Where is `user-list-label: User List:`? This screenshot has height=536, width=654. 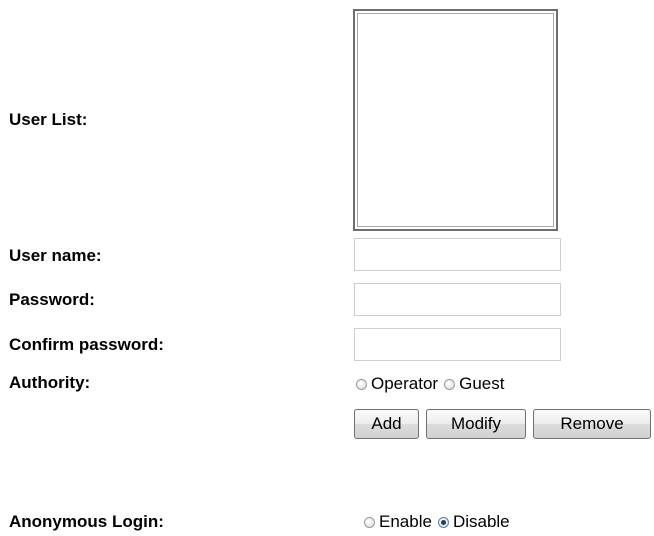
user-list-label: User List: is located at coordinates (48, 119).